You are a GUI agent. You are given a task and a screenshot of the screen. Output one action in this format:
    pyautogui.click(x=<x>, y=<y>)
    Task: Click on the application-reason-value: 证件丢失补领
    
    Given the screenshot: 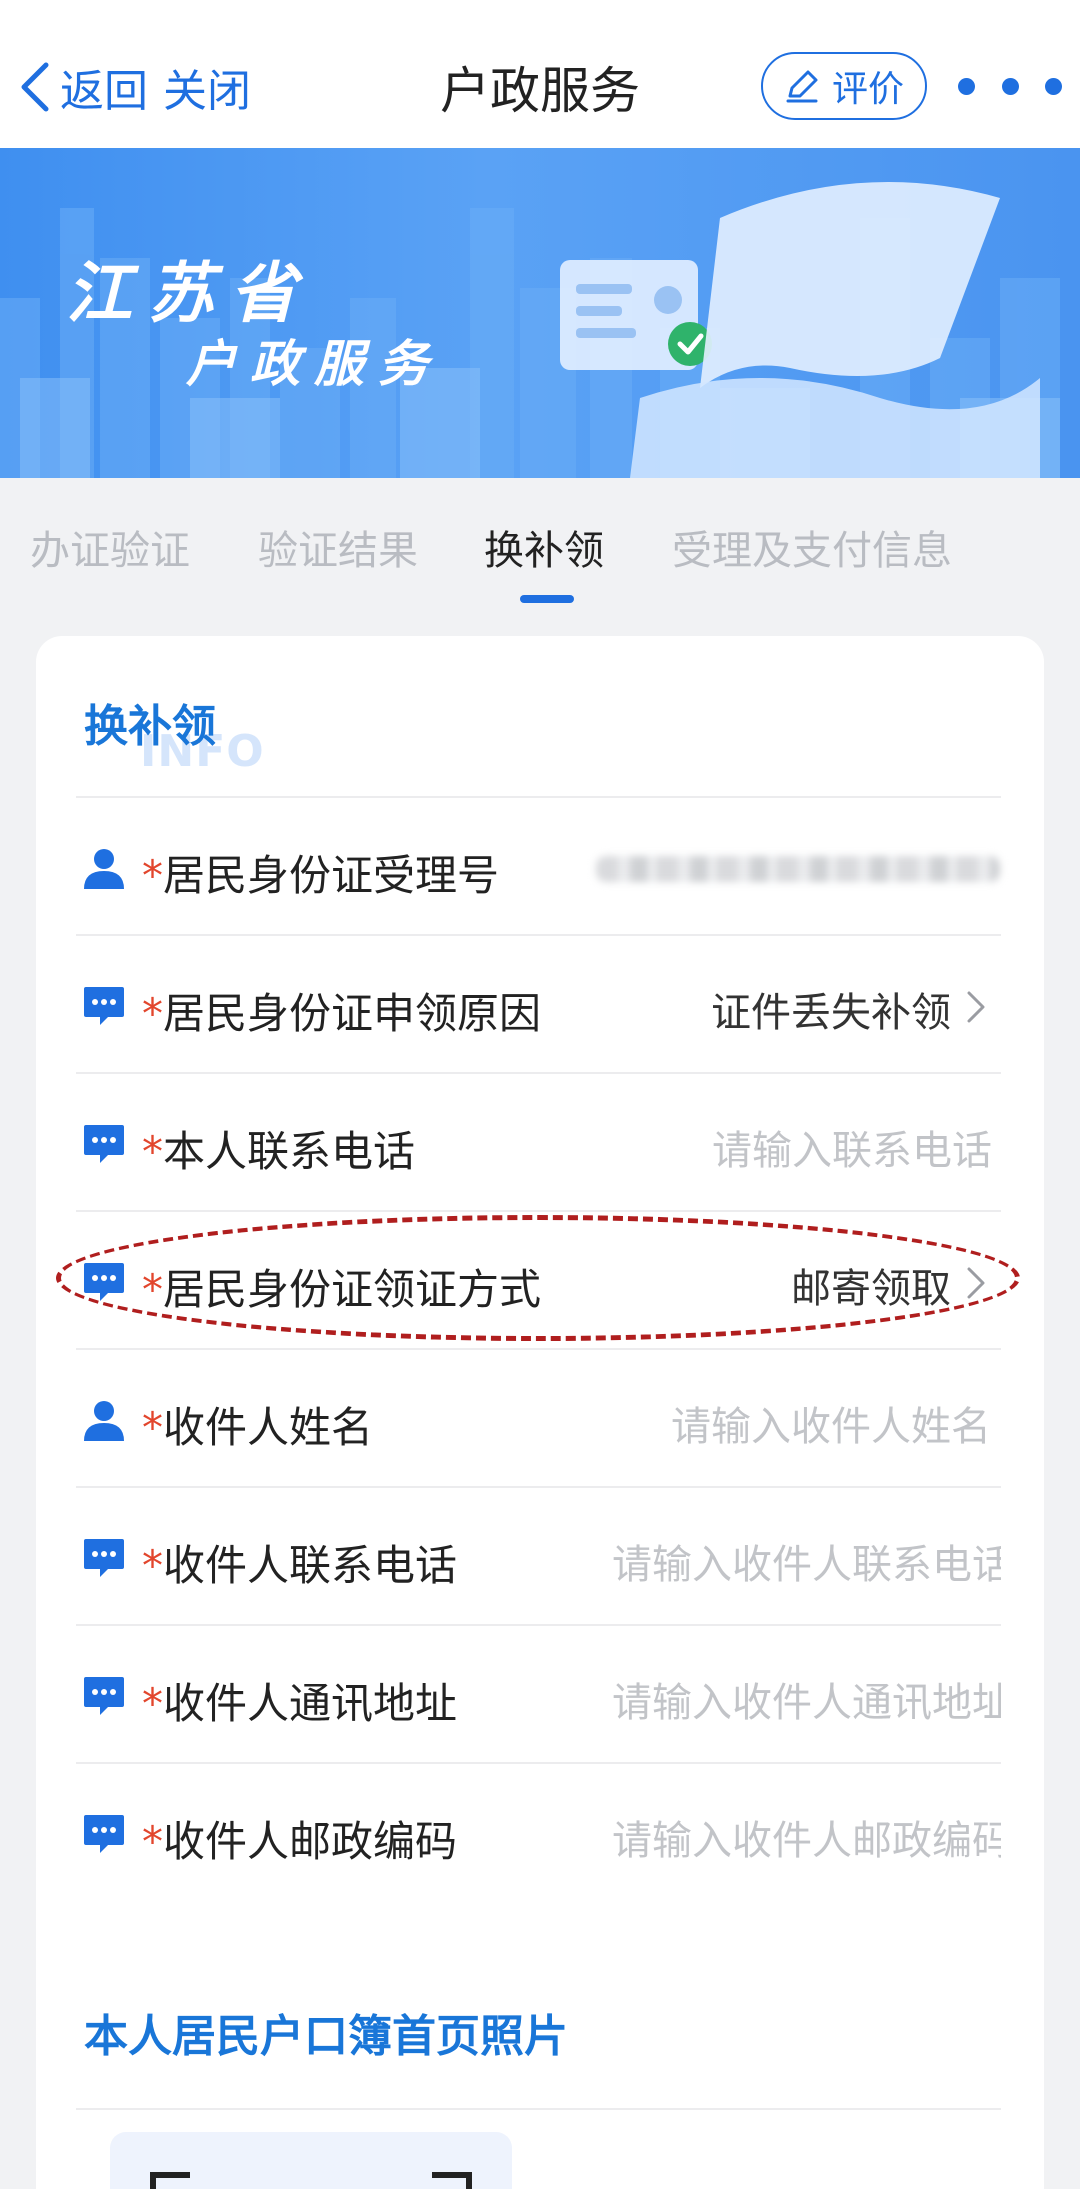 What is the action you would take?
    pyautogui.click(x=831, y=1013)
    